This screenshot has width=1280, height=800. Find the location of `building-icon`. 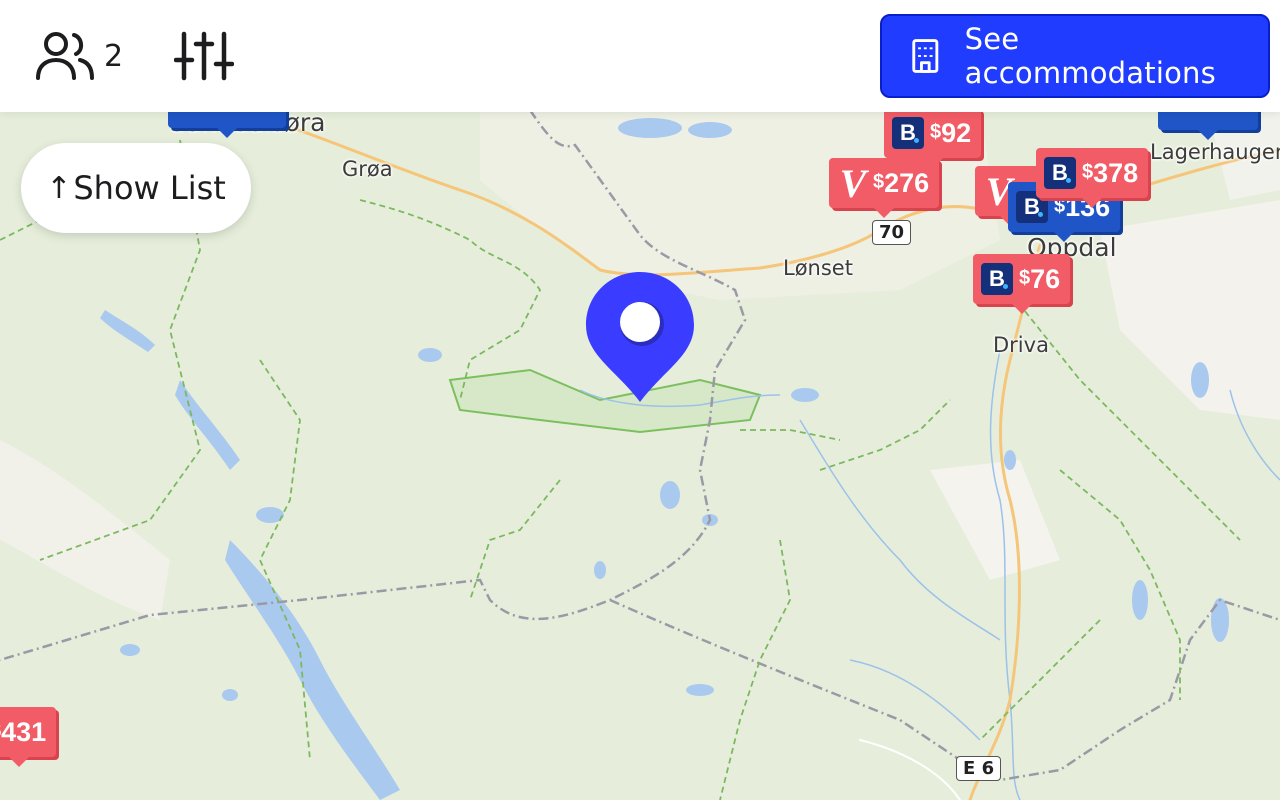

building-icon is located at coordinates (925, 56).